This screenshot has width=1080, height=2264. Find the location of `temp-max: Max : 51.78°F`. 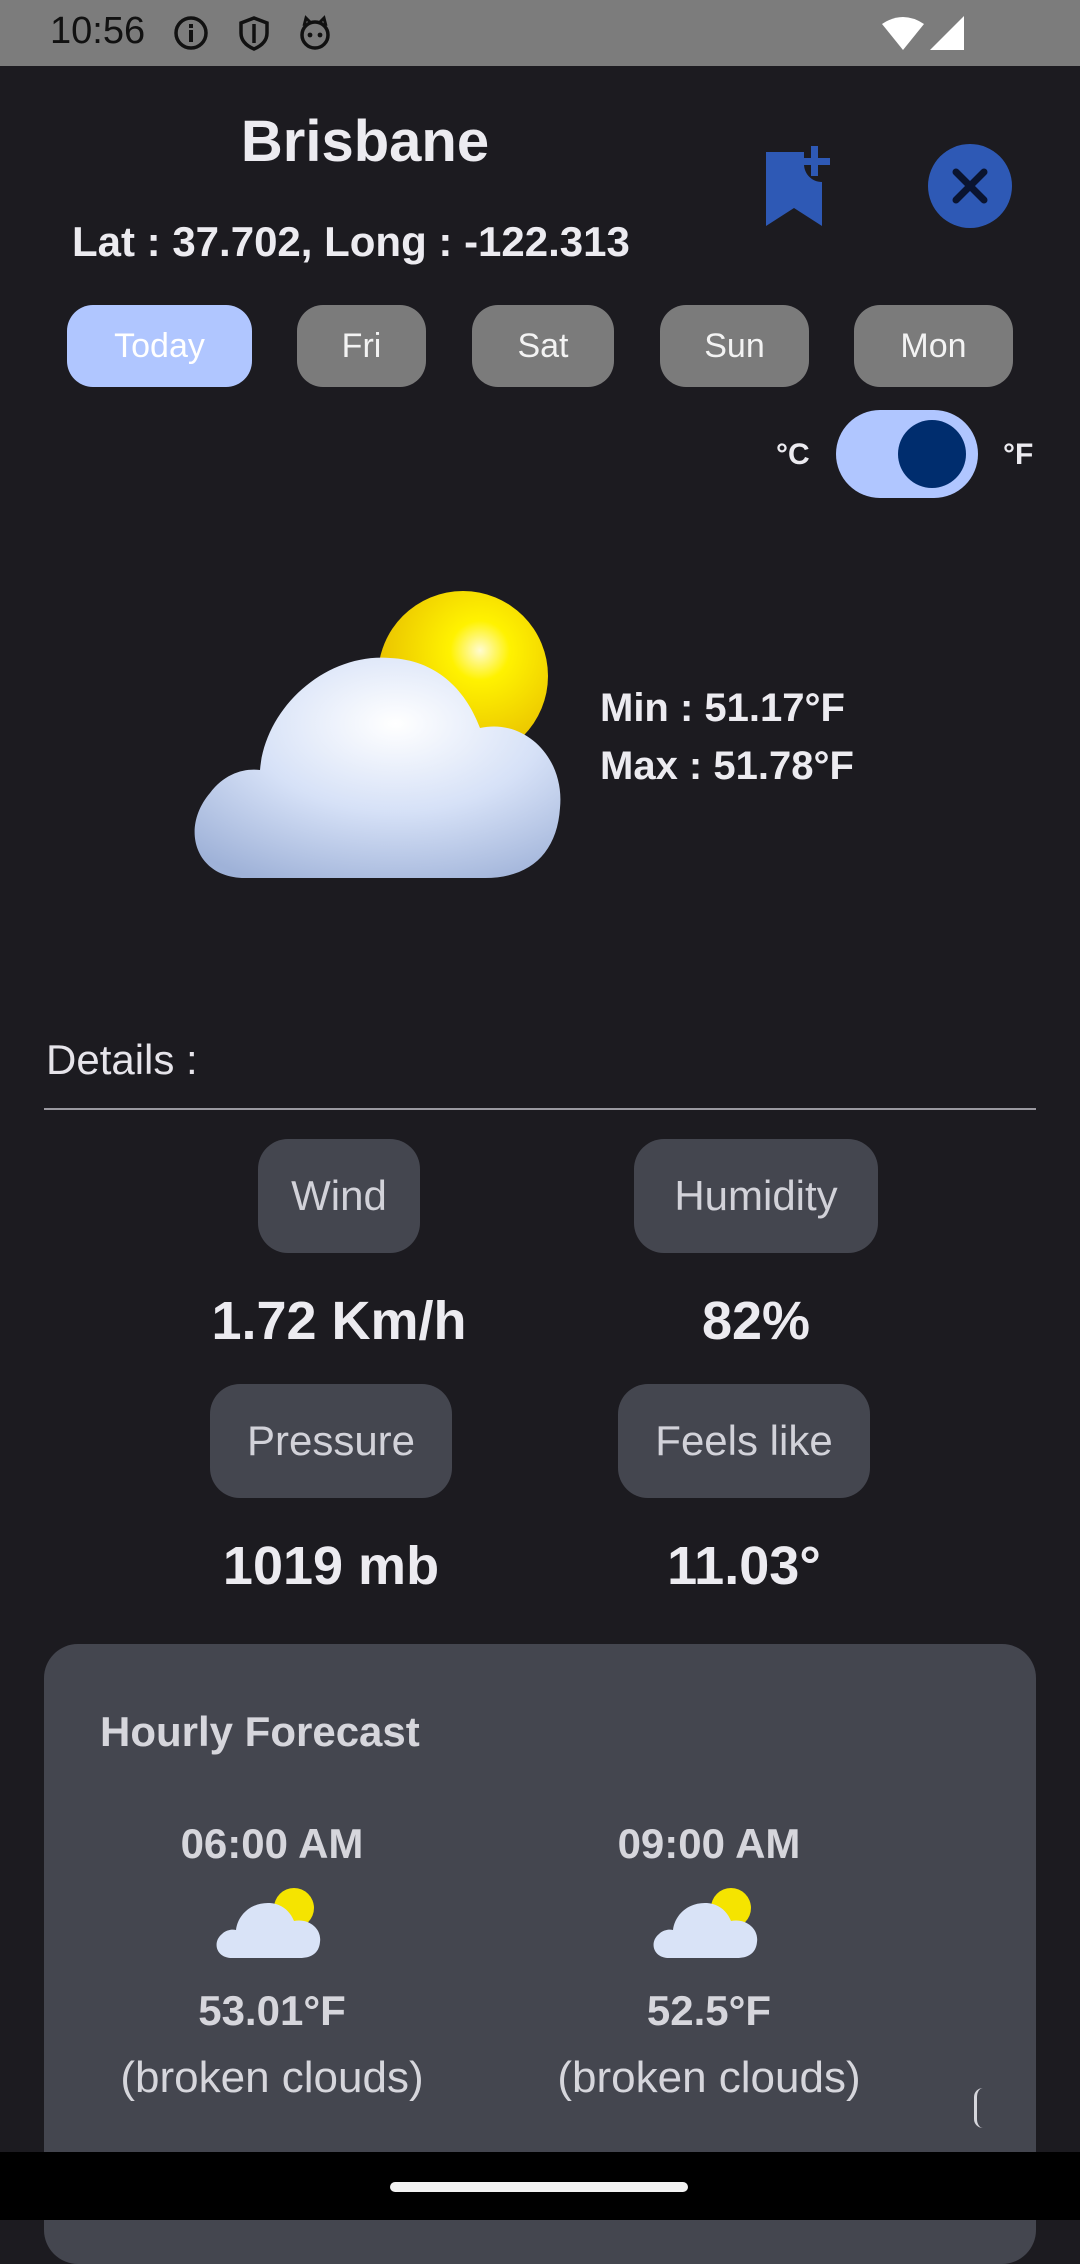

temp-max: Max : 51.78°F is located at coordinates (727, 766).